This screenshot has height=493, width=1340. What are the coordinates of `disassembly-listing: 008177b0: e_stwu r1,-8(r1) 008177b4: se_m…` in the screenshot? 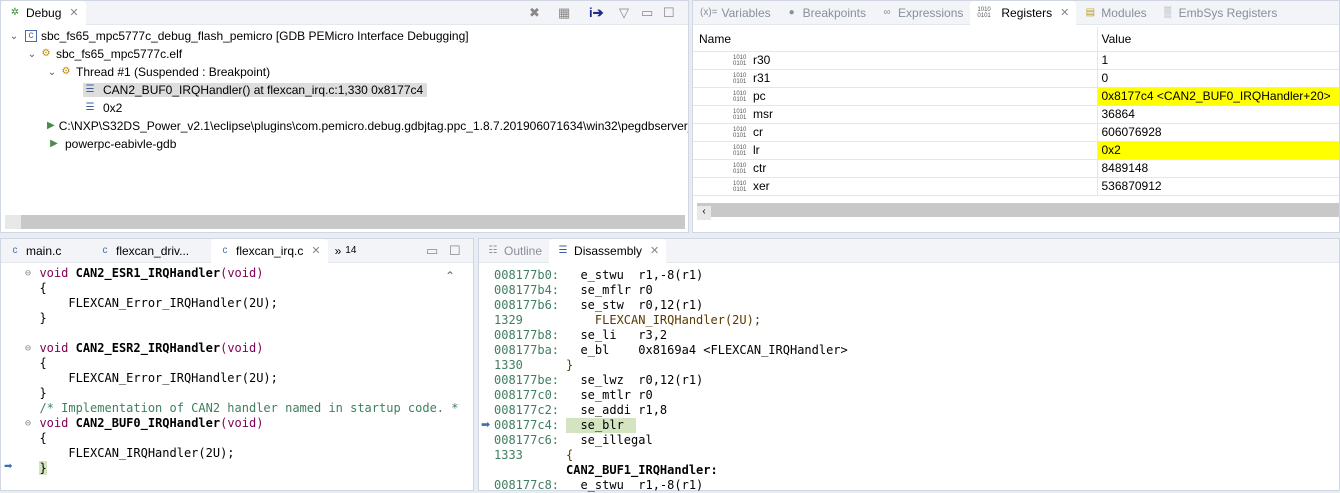 It's located at (671, 380).